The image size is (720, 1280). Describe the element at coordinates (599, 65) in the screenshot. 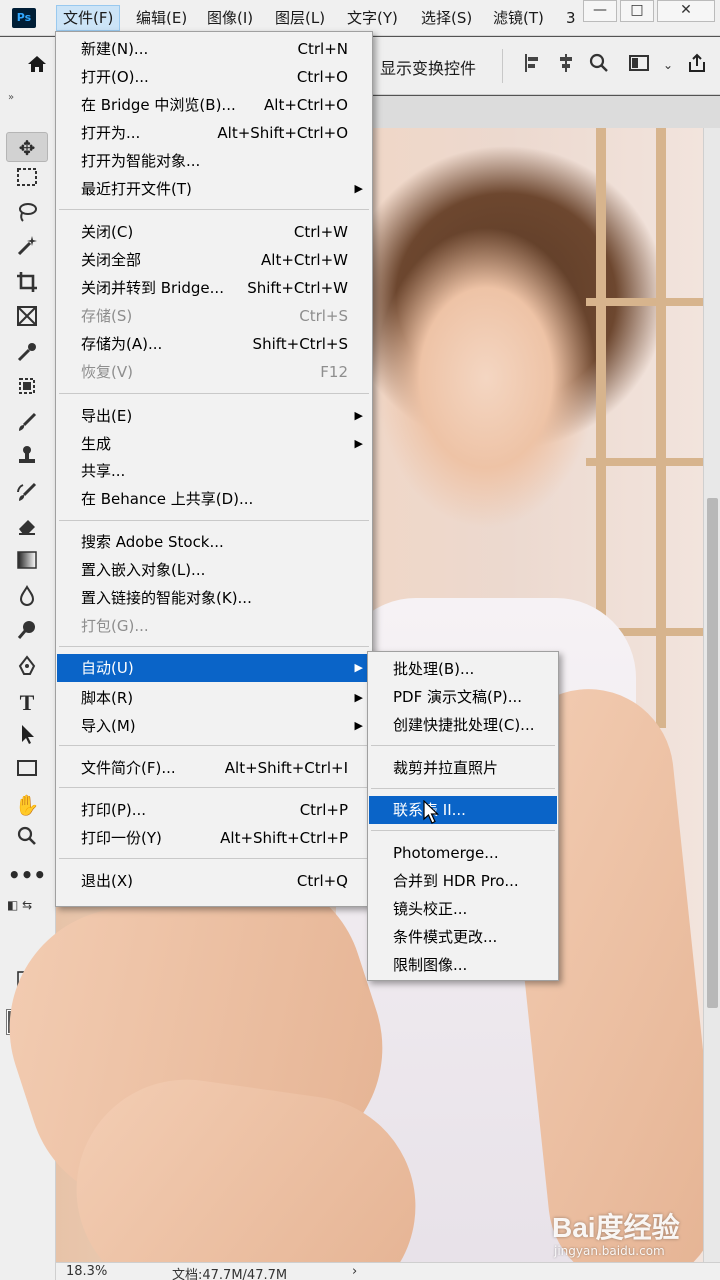

I see `search-icon` at that location.